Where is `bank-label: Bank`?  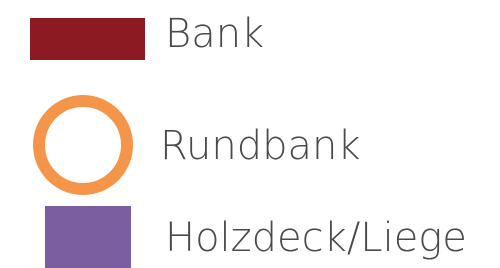 bank-label: Bank is located at coordinates (215, 34).